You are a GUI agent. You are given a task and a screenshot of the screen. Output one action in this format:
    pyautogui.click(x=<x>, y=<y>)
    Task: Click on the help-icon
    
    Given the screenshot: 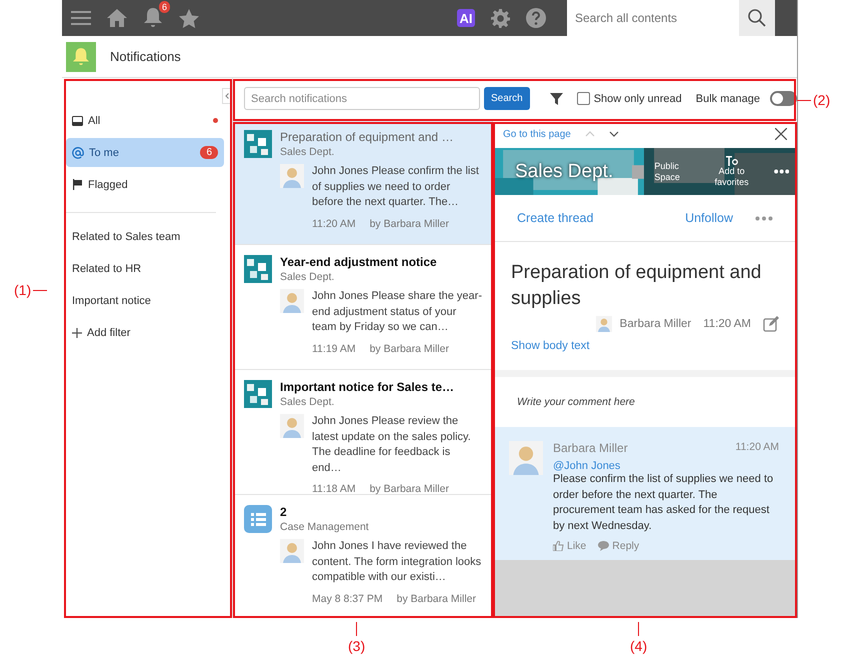 What is the action you would take?
    pyautogui.click(x=536, y=18)
    